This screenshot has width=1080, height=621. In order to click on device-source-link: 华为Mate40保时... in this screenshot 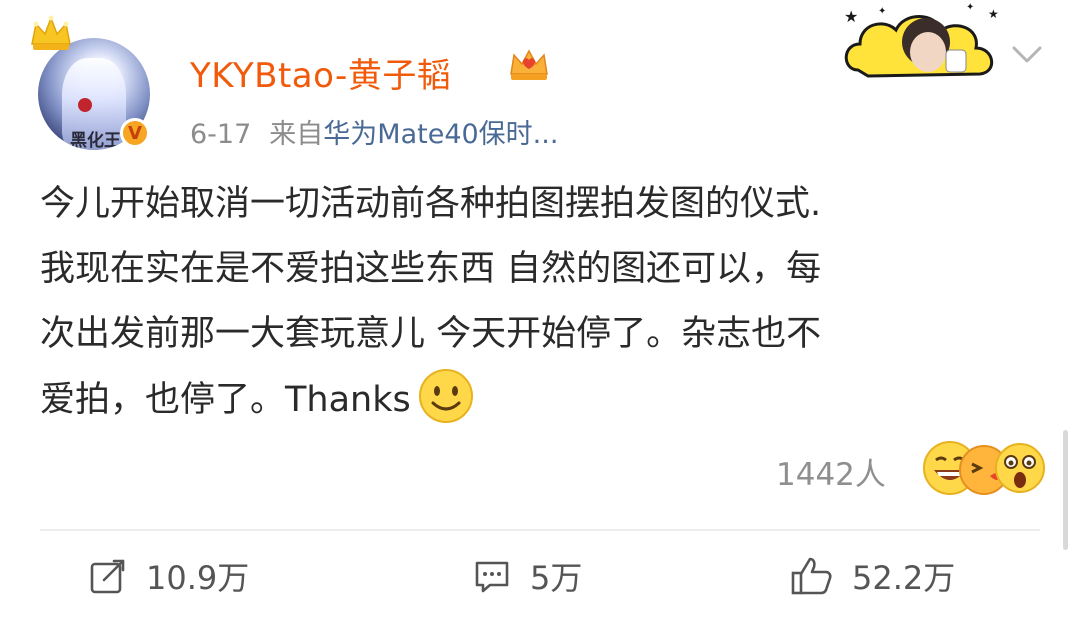, I will do `click(440, 134)`.